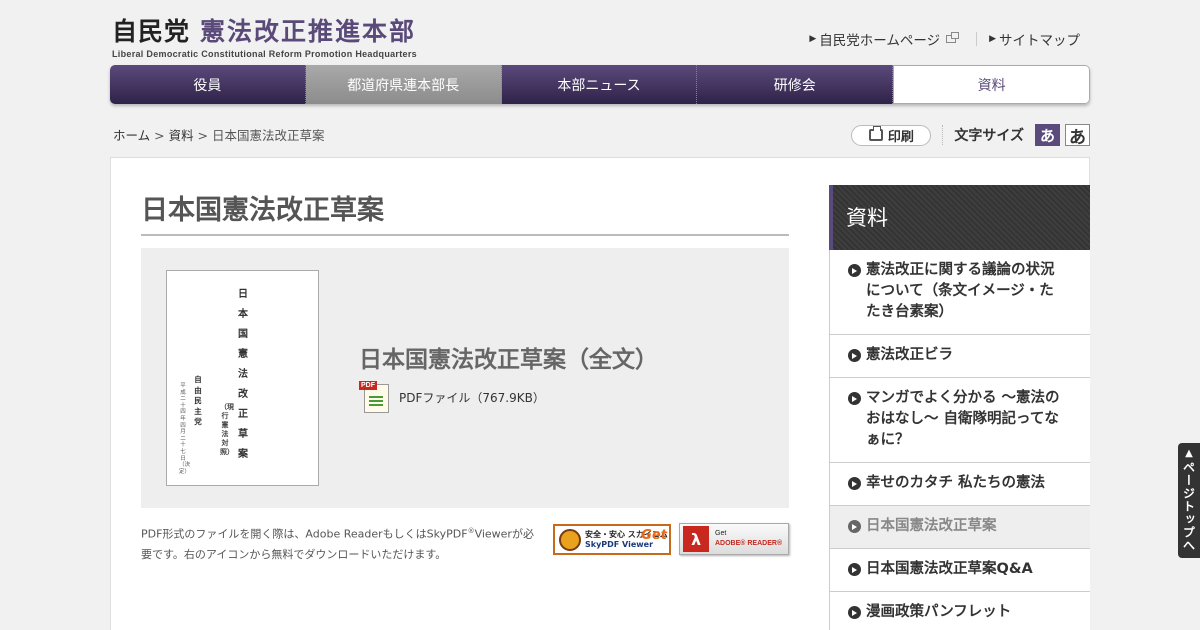 Image resolution: width=1200 pixels, height=630 pixels. What do you see at coordinates (959, 356) in the screenshot?
I see `sidebar-item-flyer: 憲法改正ビラ` at bounding box center [959, 356].